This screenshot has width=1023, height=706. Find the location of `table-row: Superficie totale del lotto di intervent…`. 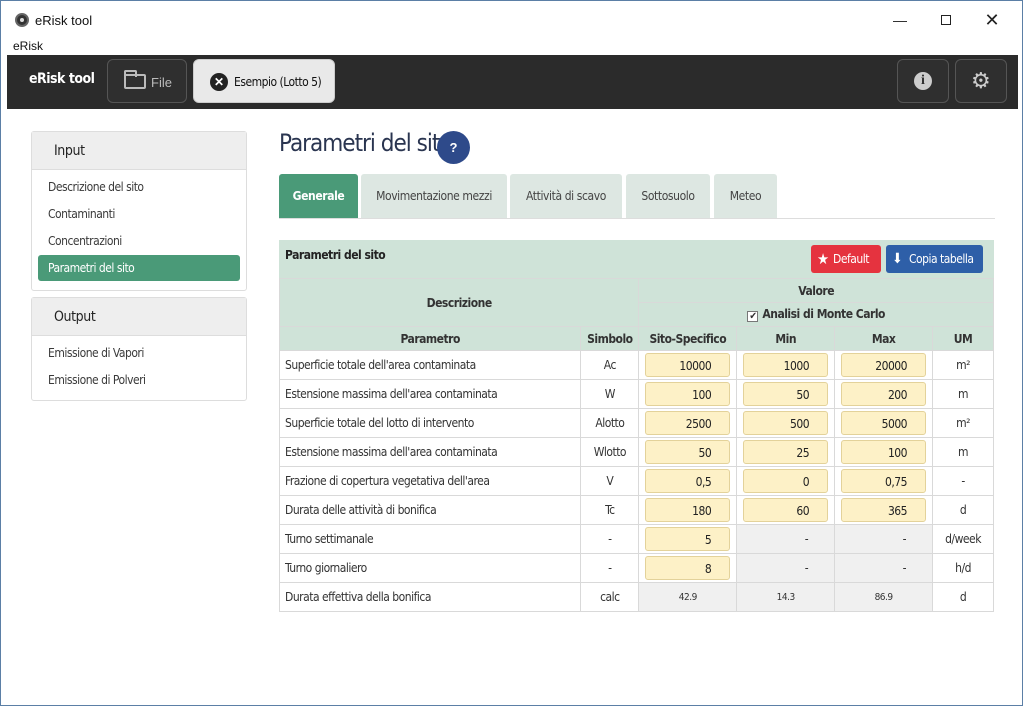

table-row: Superficie totale del lotto di intervent… is located at coordinates (636, 423).